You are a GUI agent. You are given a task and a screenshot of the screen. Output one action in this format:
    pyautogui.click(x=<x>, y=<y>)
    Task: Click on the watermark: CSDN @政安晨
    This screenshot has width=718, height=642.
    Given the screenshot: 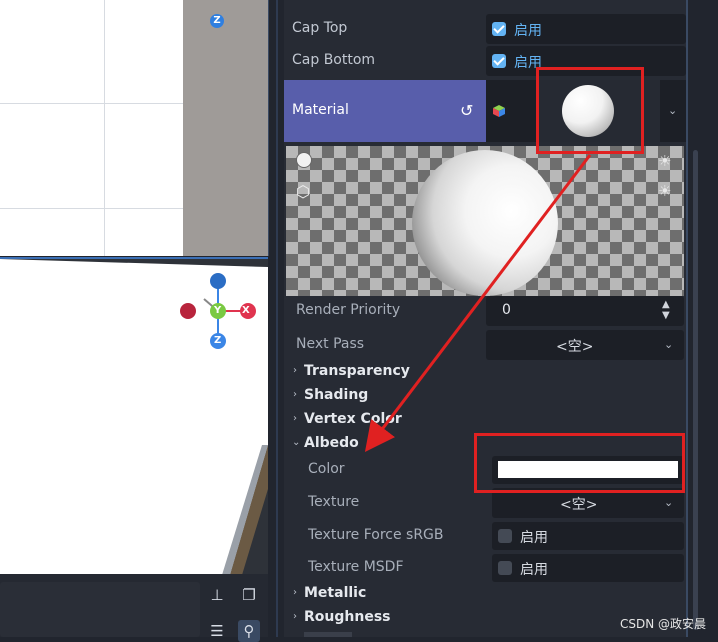 What is the action you would take?
    pyautogui.click(x=663, y=624)
    